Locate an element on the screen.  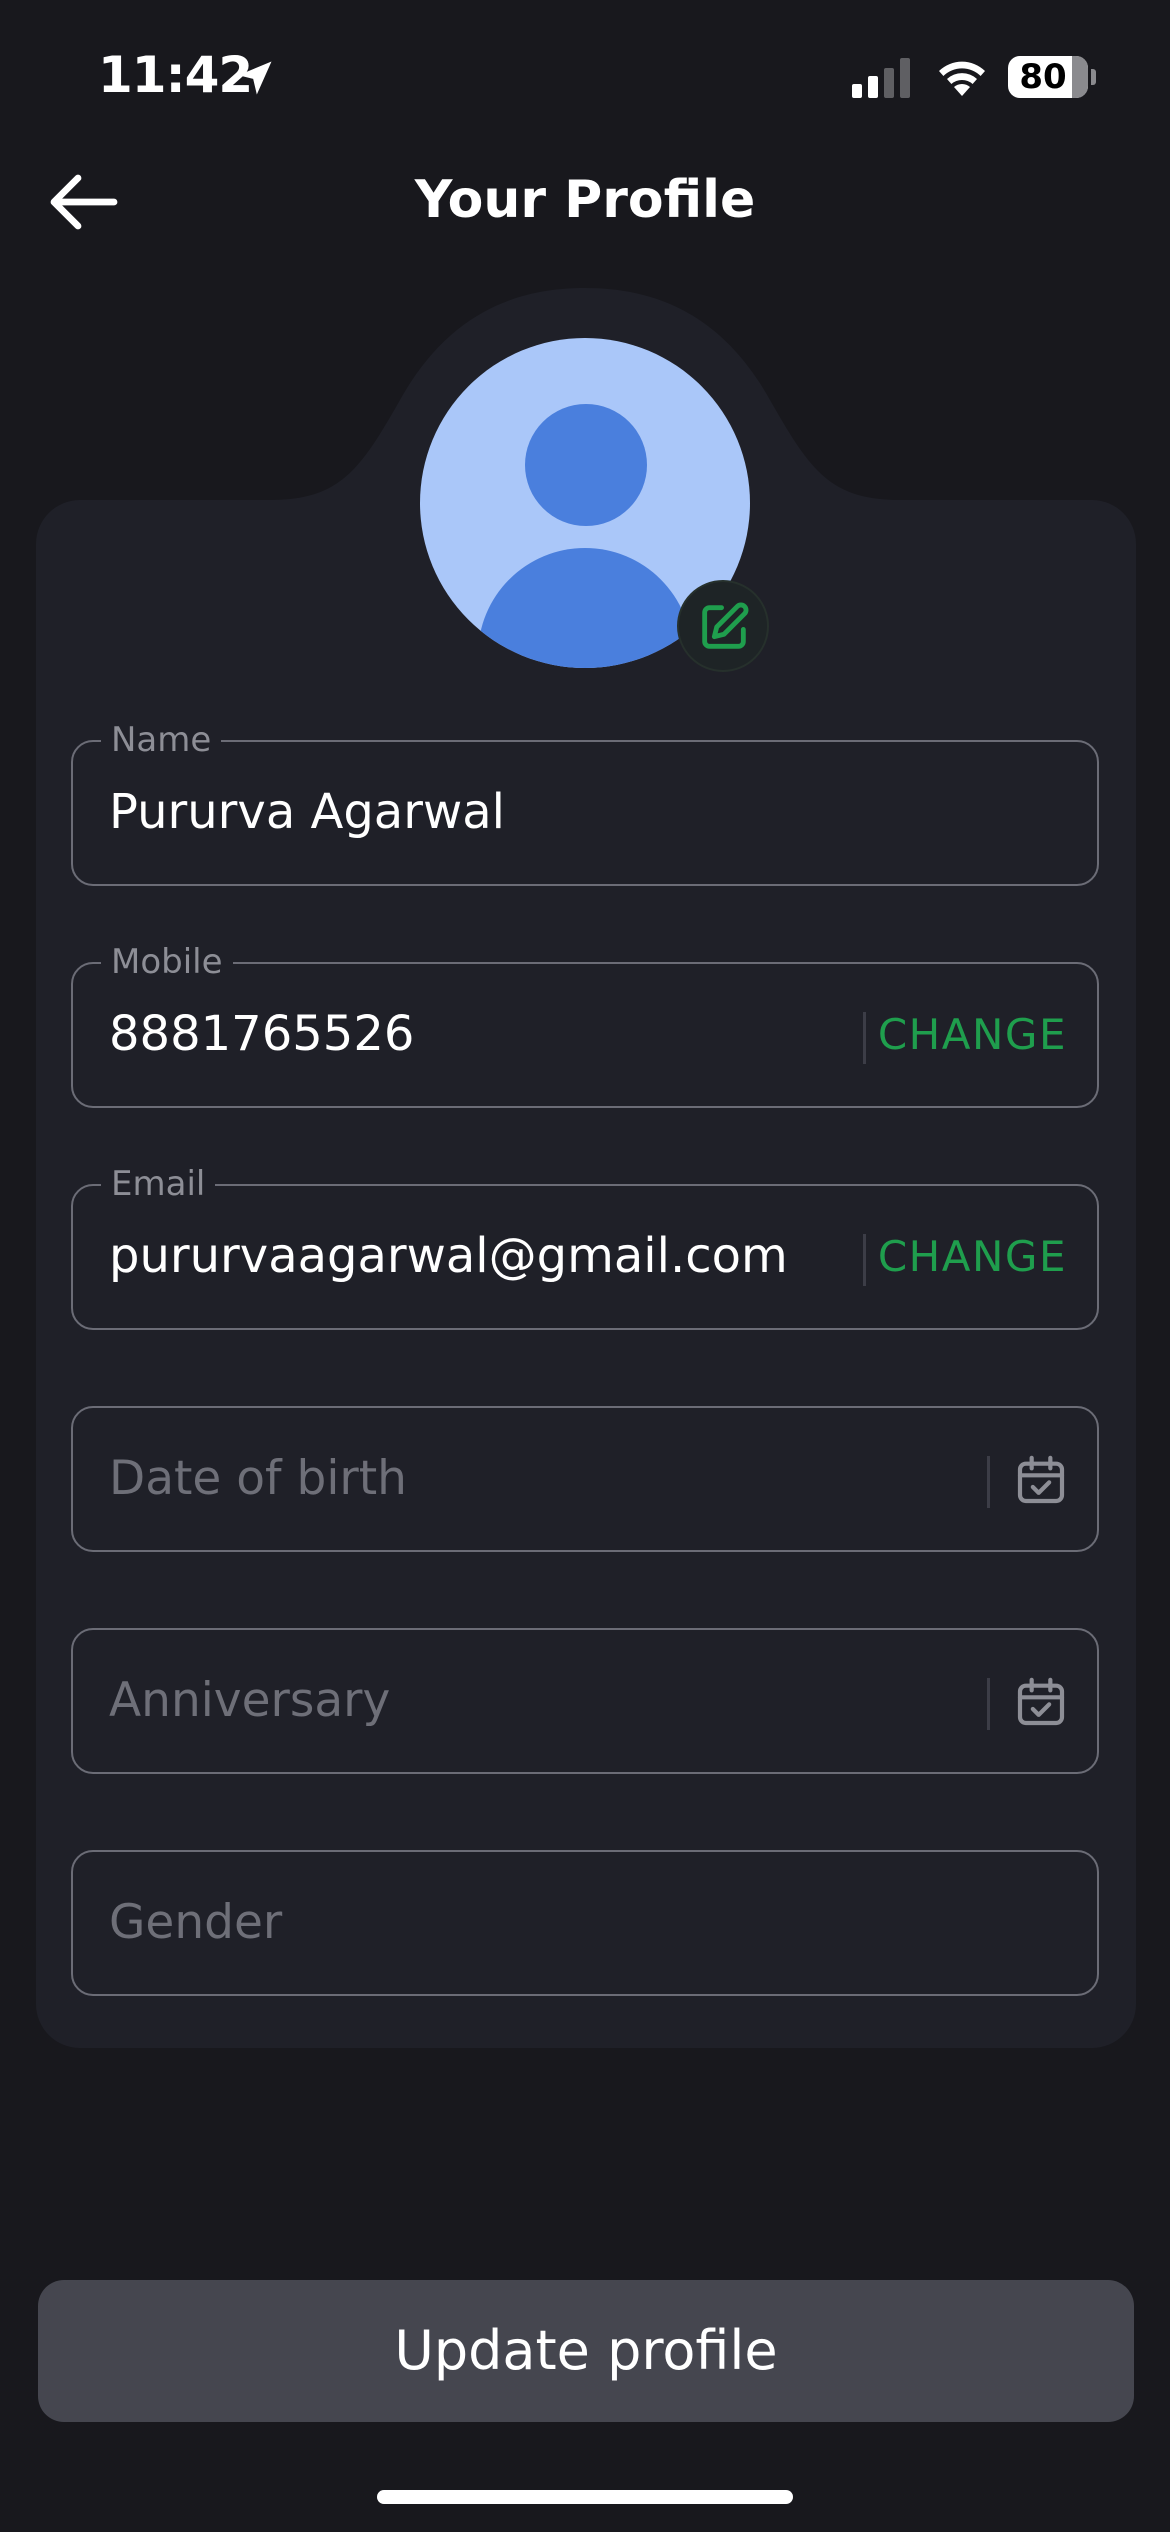
edit-pencil-icon is located at coordinates (725, 625).